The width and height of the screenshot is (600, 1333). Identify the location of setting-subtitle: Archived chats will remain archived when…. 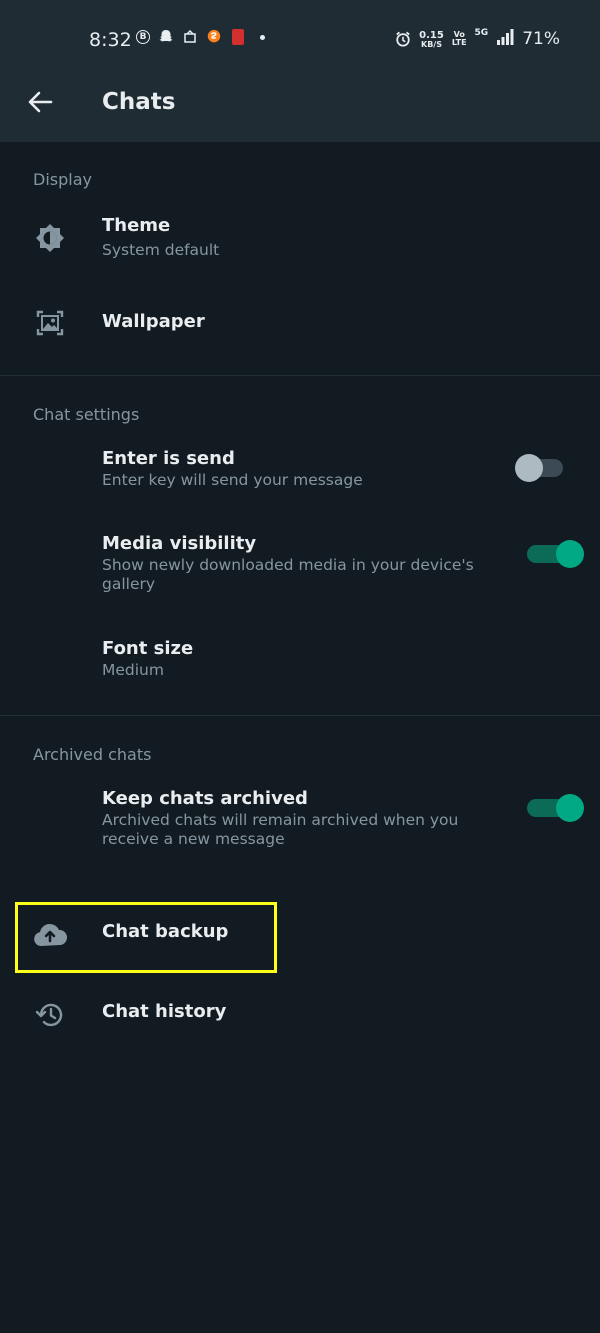
(280, 829).